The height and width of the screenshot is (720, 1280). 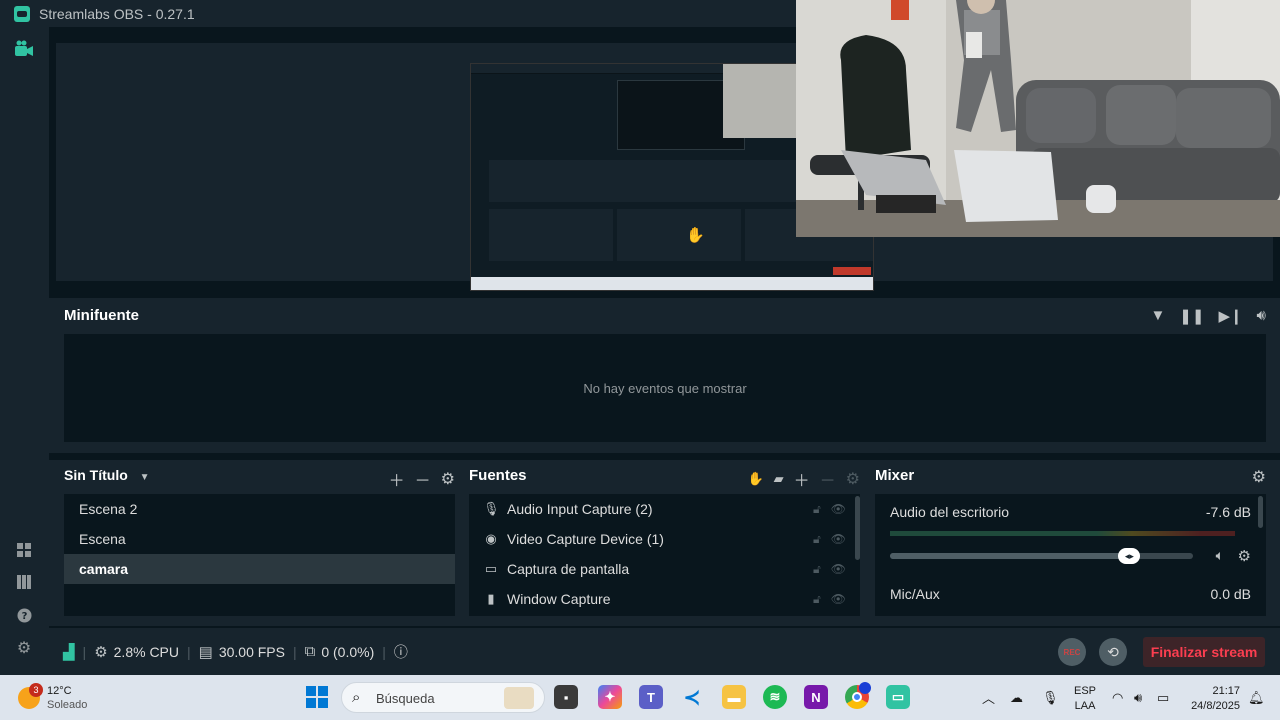 I want to click on cpu-value: 2.8% CPU, so click(x=146, y=651).